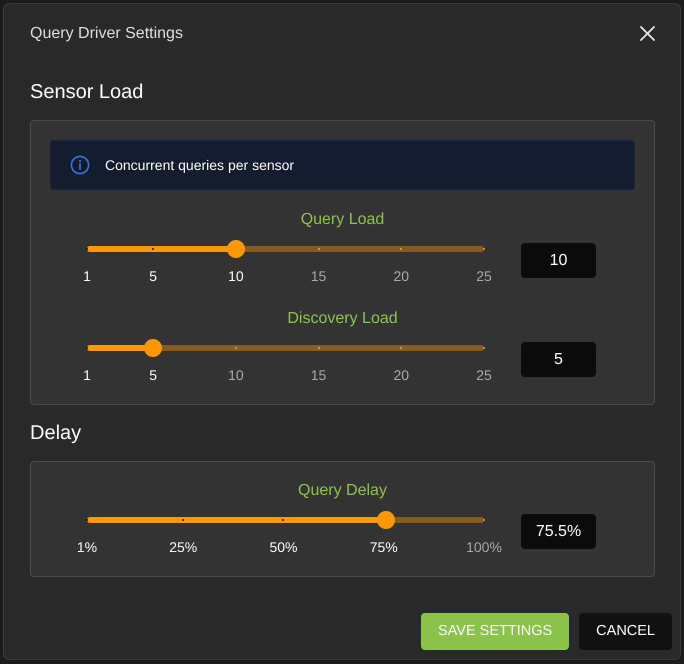 The width and height of the screenshot is (684, 664). Describe the element at coordinates (384, 547) in the screenshot. I see `tick-label: 75%` at that location.